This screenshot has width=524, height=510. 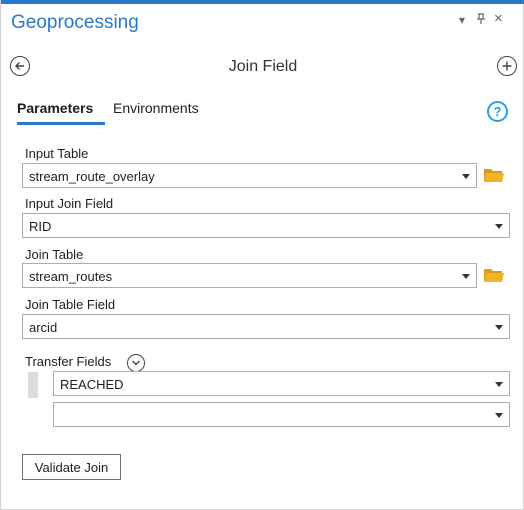 I want to click on close-pane-icon: ×, so click(x=498, y=18).